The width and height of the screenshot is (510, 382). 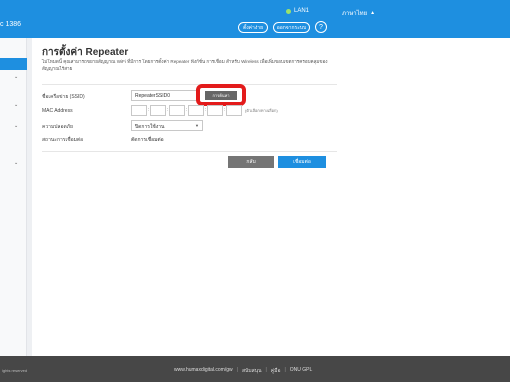 What do you see at coordinates (164, 95) in the screenshot?
I see `ssid-input: RepeaterSSID0` at bounding box center [164, 95].